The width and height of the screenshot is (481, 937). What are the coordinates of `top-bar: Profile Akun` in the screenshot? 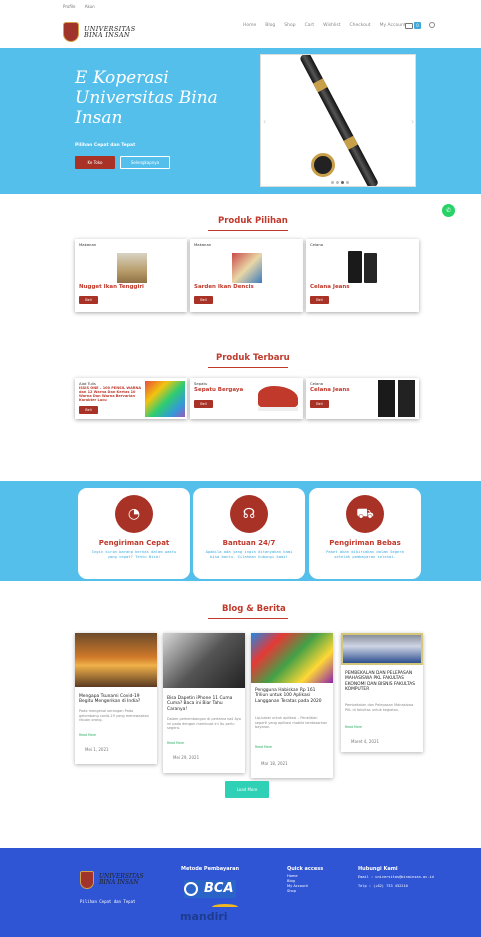 It's located at (240, 7).